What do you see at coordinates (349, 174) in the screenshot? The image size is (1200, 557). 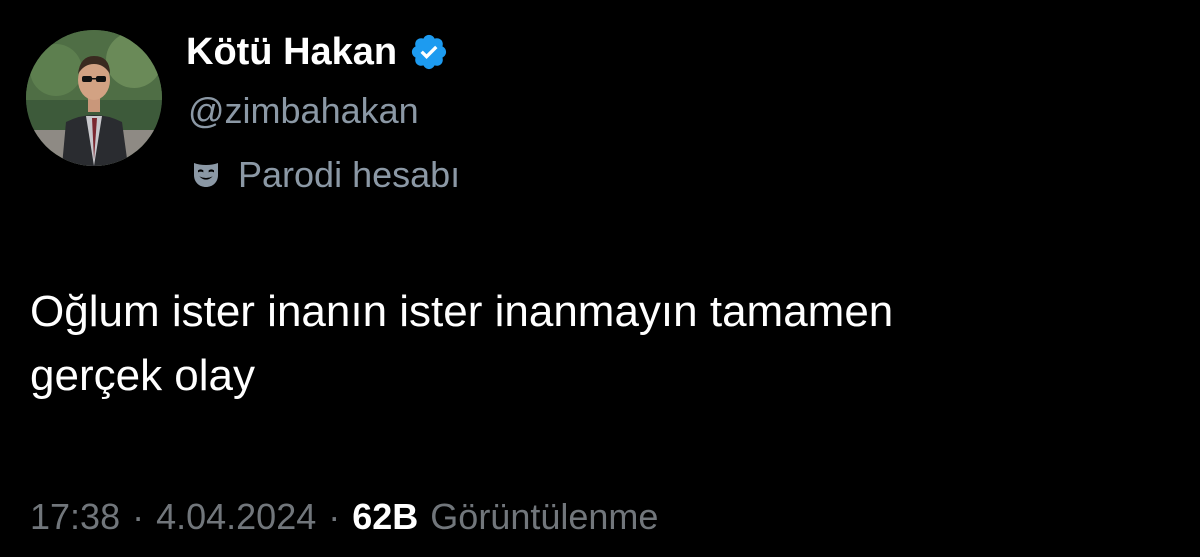 I see `account-label-text: Parodi hesabı` at bounding box center [349, 174].